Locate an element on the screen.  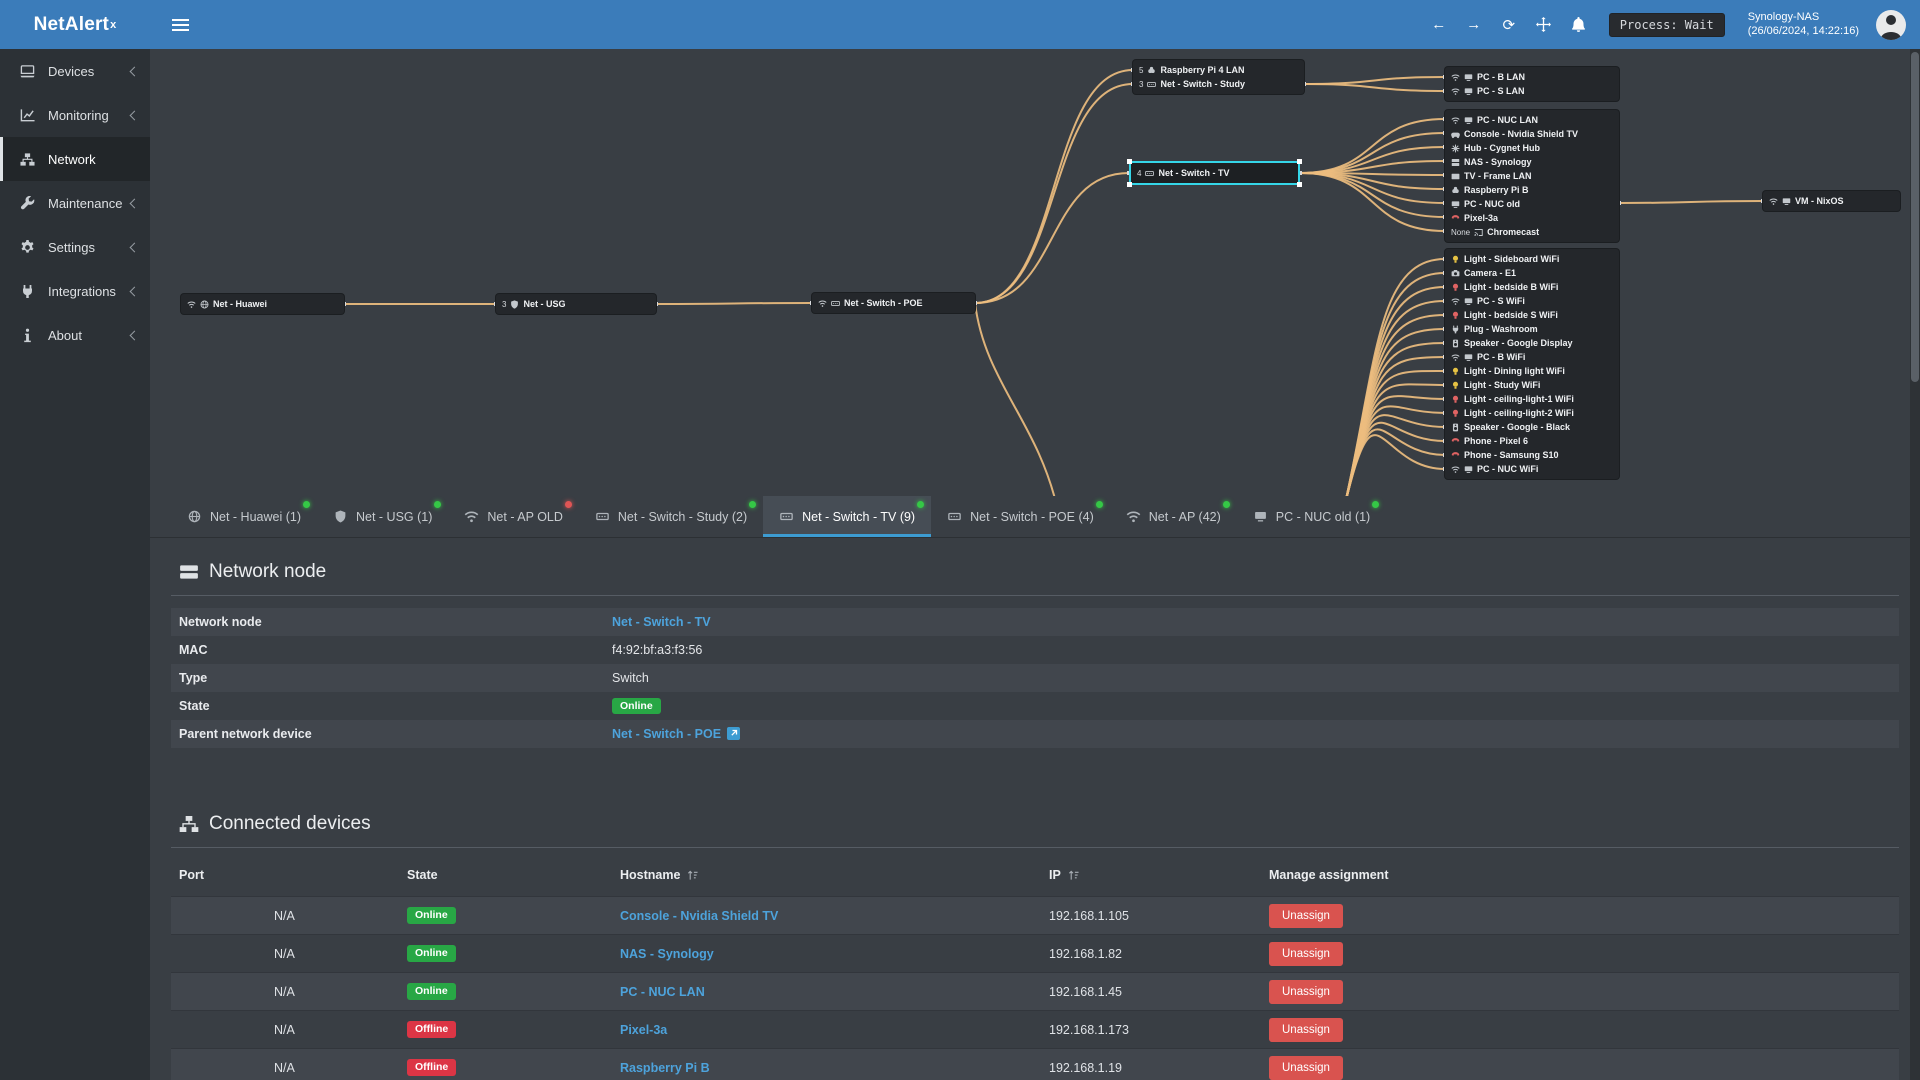
topo-device-net-huawei: Net - Huawei is located at coordinates (262, 304).